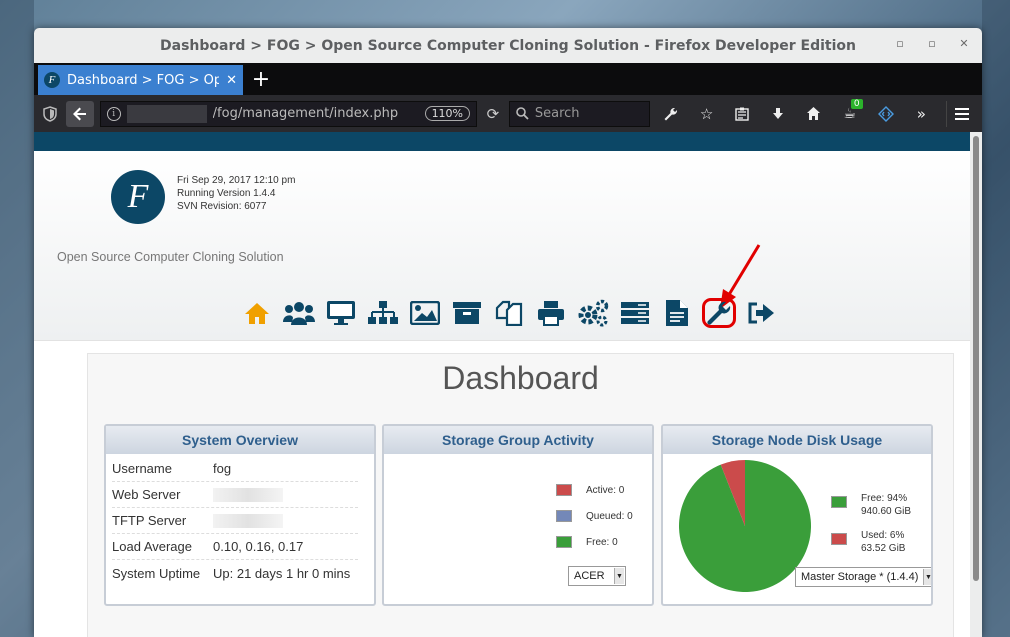  What do you see at coordinates (316, 113) in the screenshot?
I see `url-text: /fog/management/index.php` at bounding box center [316, 113].